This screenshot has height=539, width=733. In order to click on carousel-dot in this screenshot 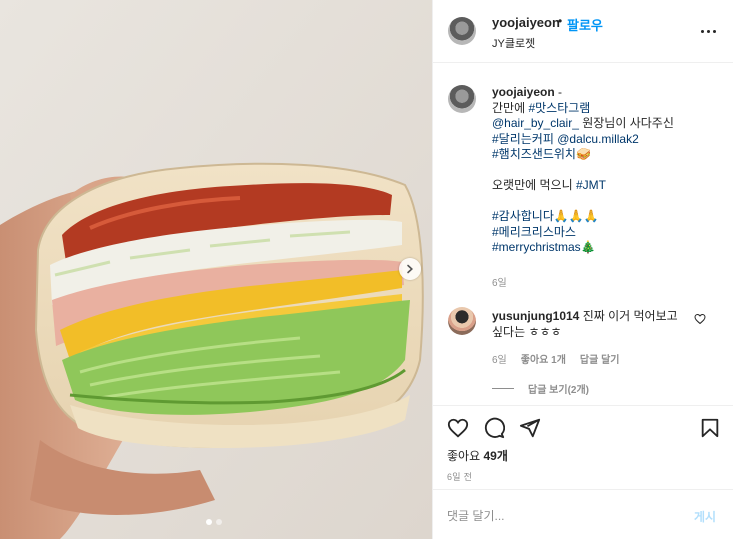, I will do `click(219, 522)`.